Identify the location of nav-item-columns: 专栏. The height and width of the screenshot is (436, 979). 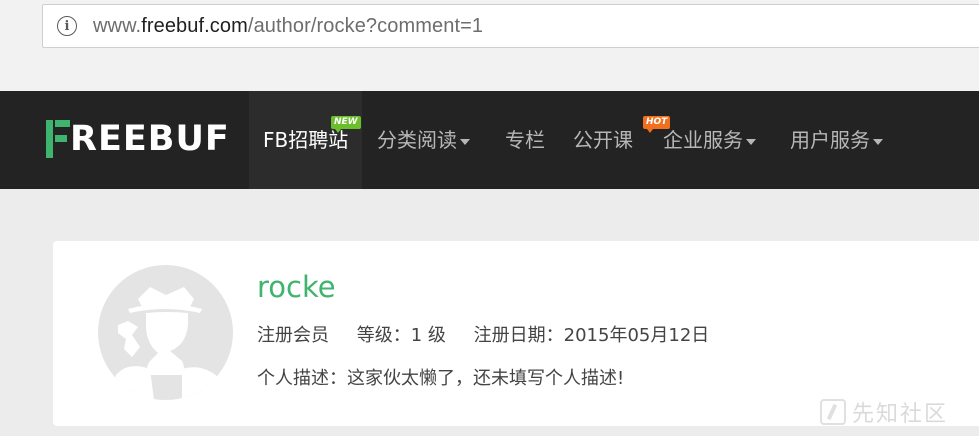
(525, 140).